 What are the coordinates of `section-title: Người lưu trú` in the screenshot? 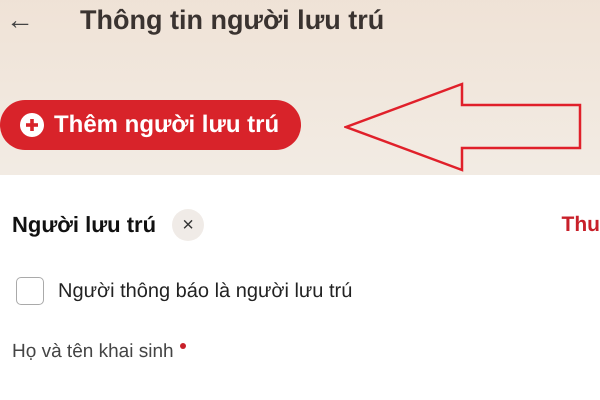 It's located at (84, 225).